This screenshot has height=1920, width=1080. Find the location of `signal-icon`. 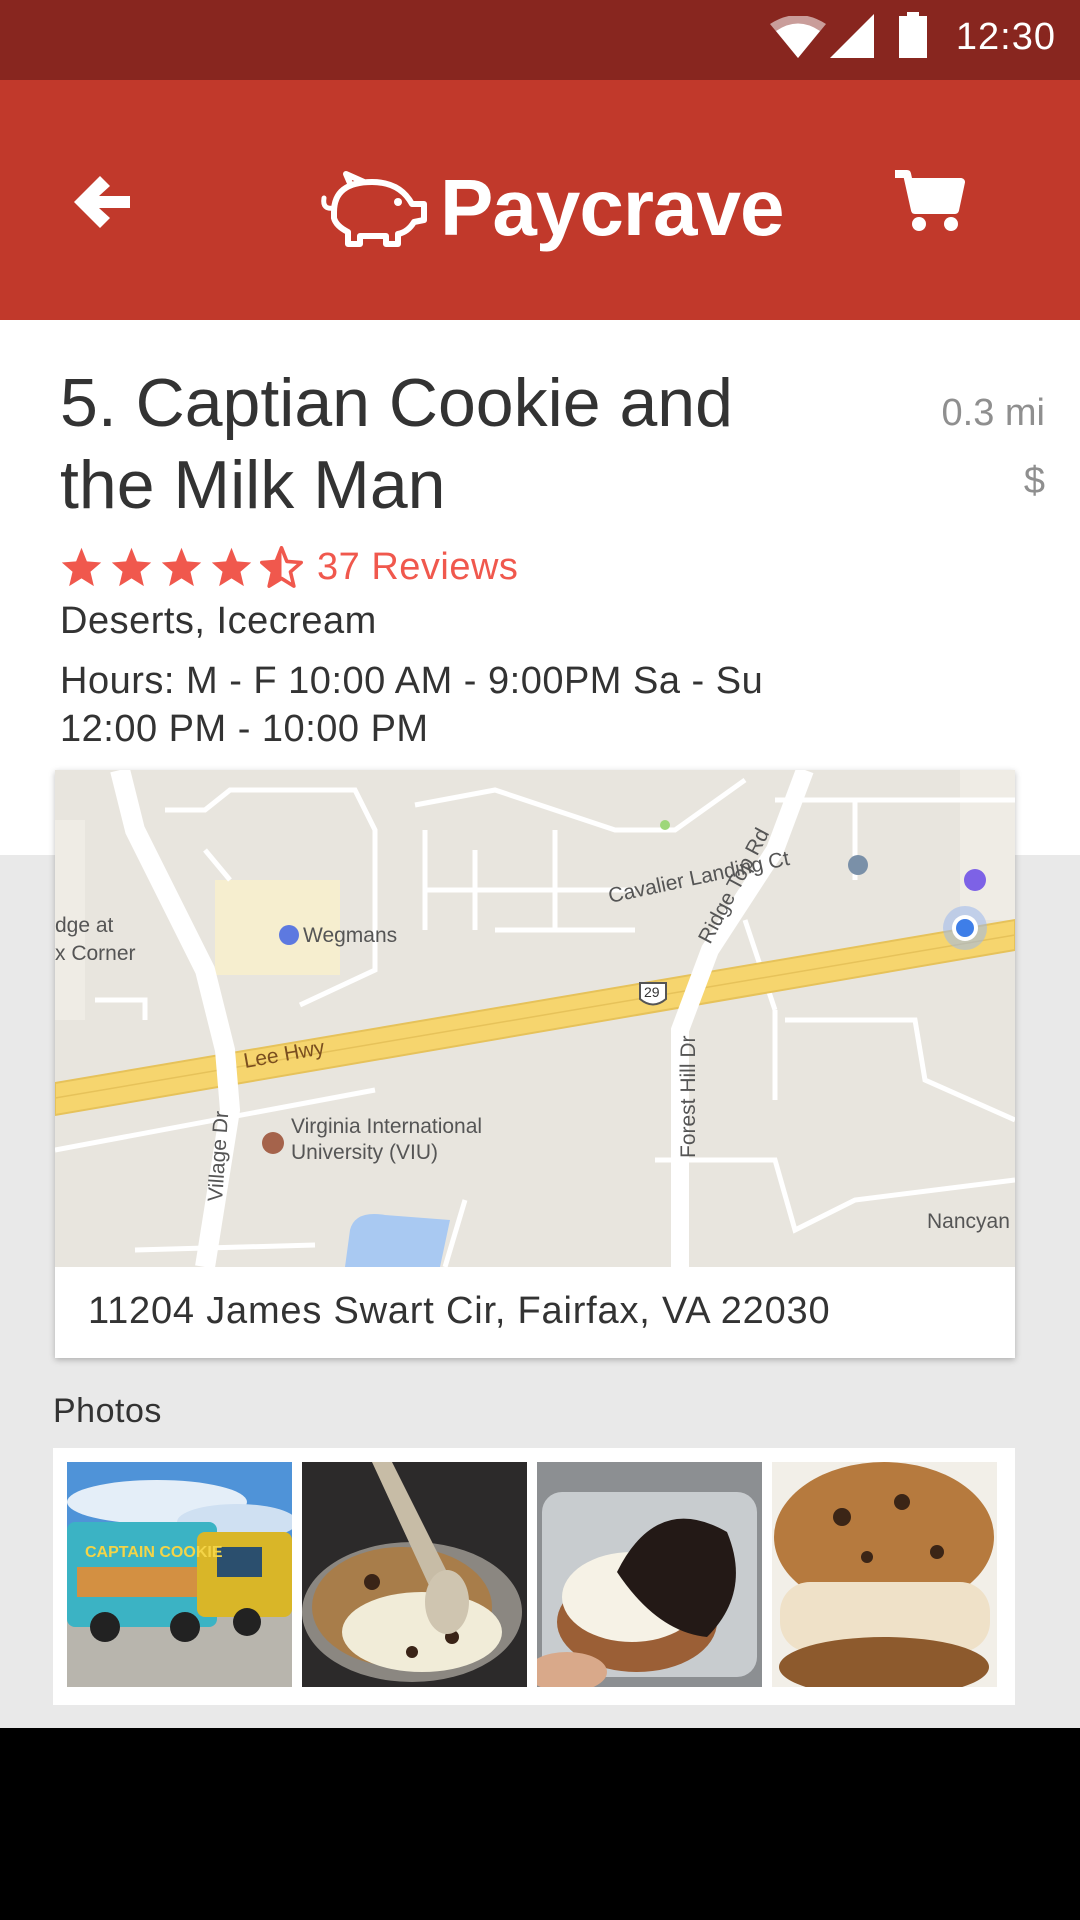

signal-icon is located at coordinates (852, 36).